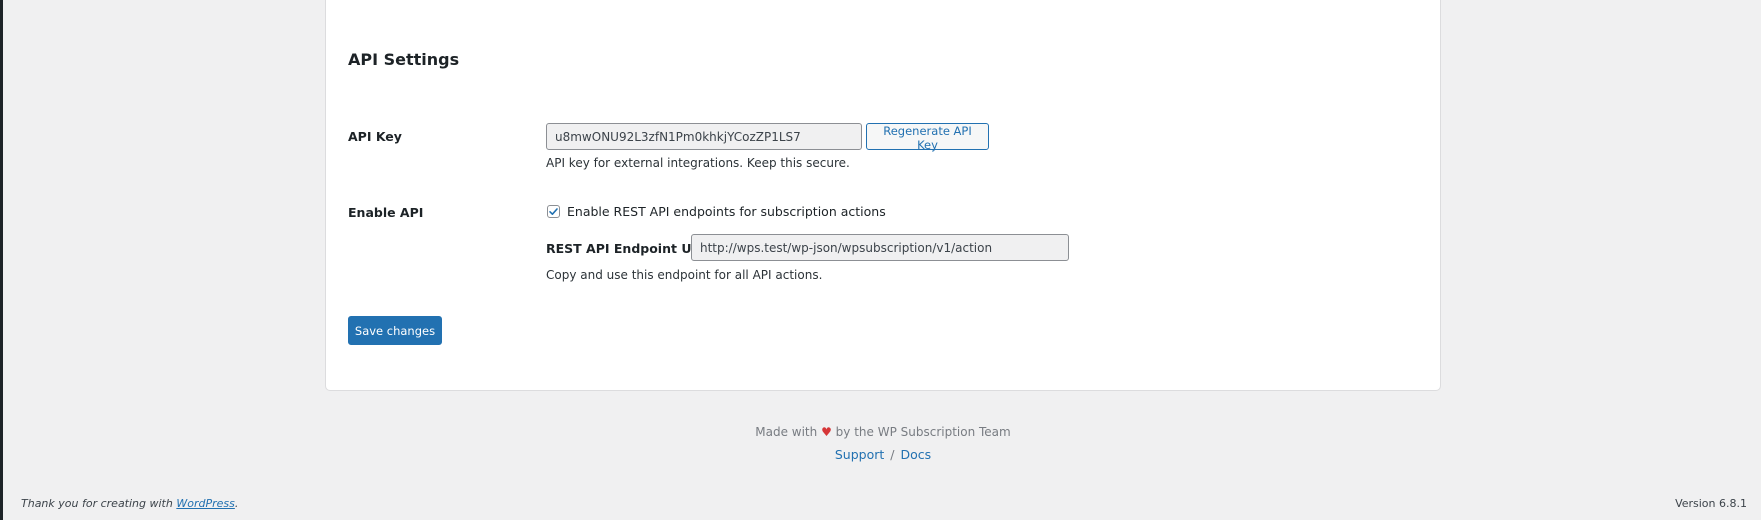 The height and width of the screenshot is (520, 1761). What do you see at coordinates (883, 432) in the screenshot?
I see `made-with-text: Made with ♥ by the WP Subscription Team` at bounding box center [883, 432].